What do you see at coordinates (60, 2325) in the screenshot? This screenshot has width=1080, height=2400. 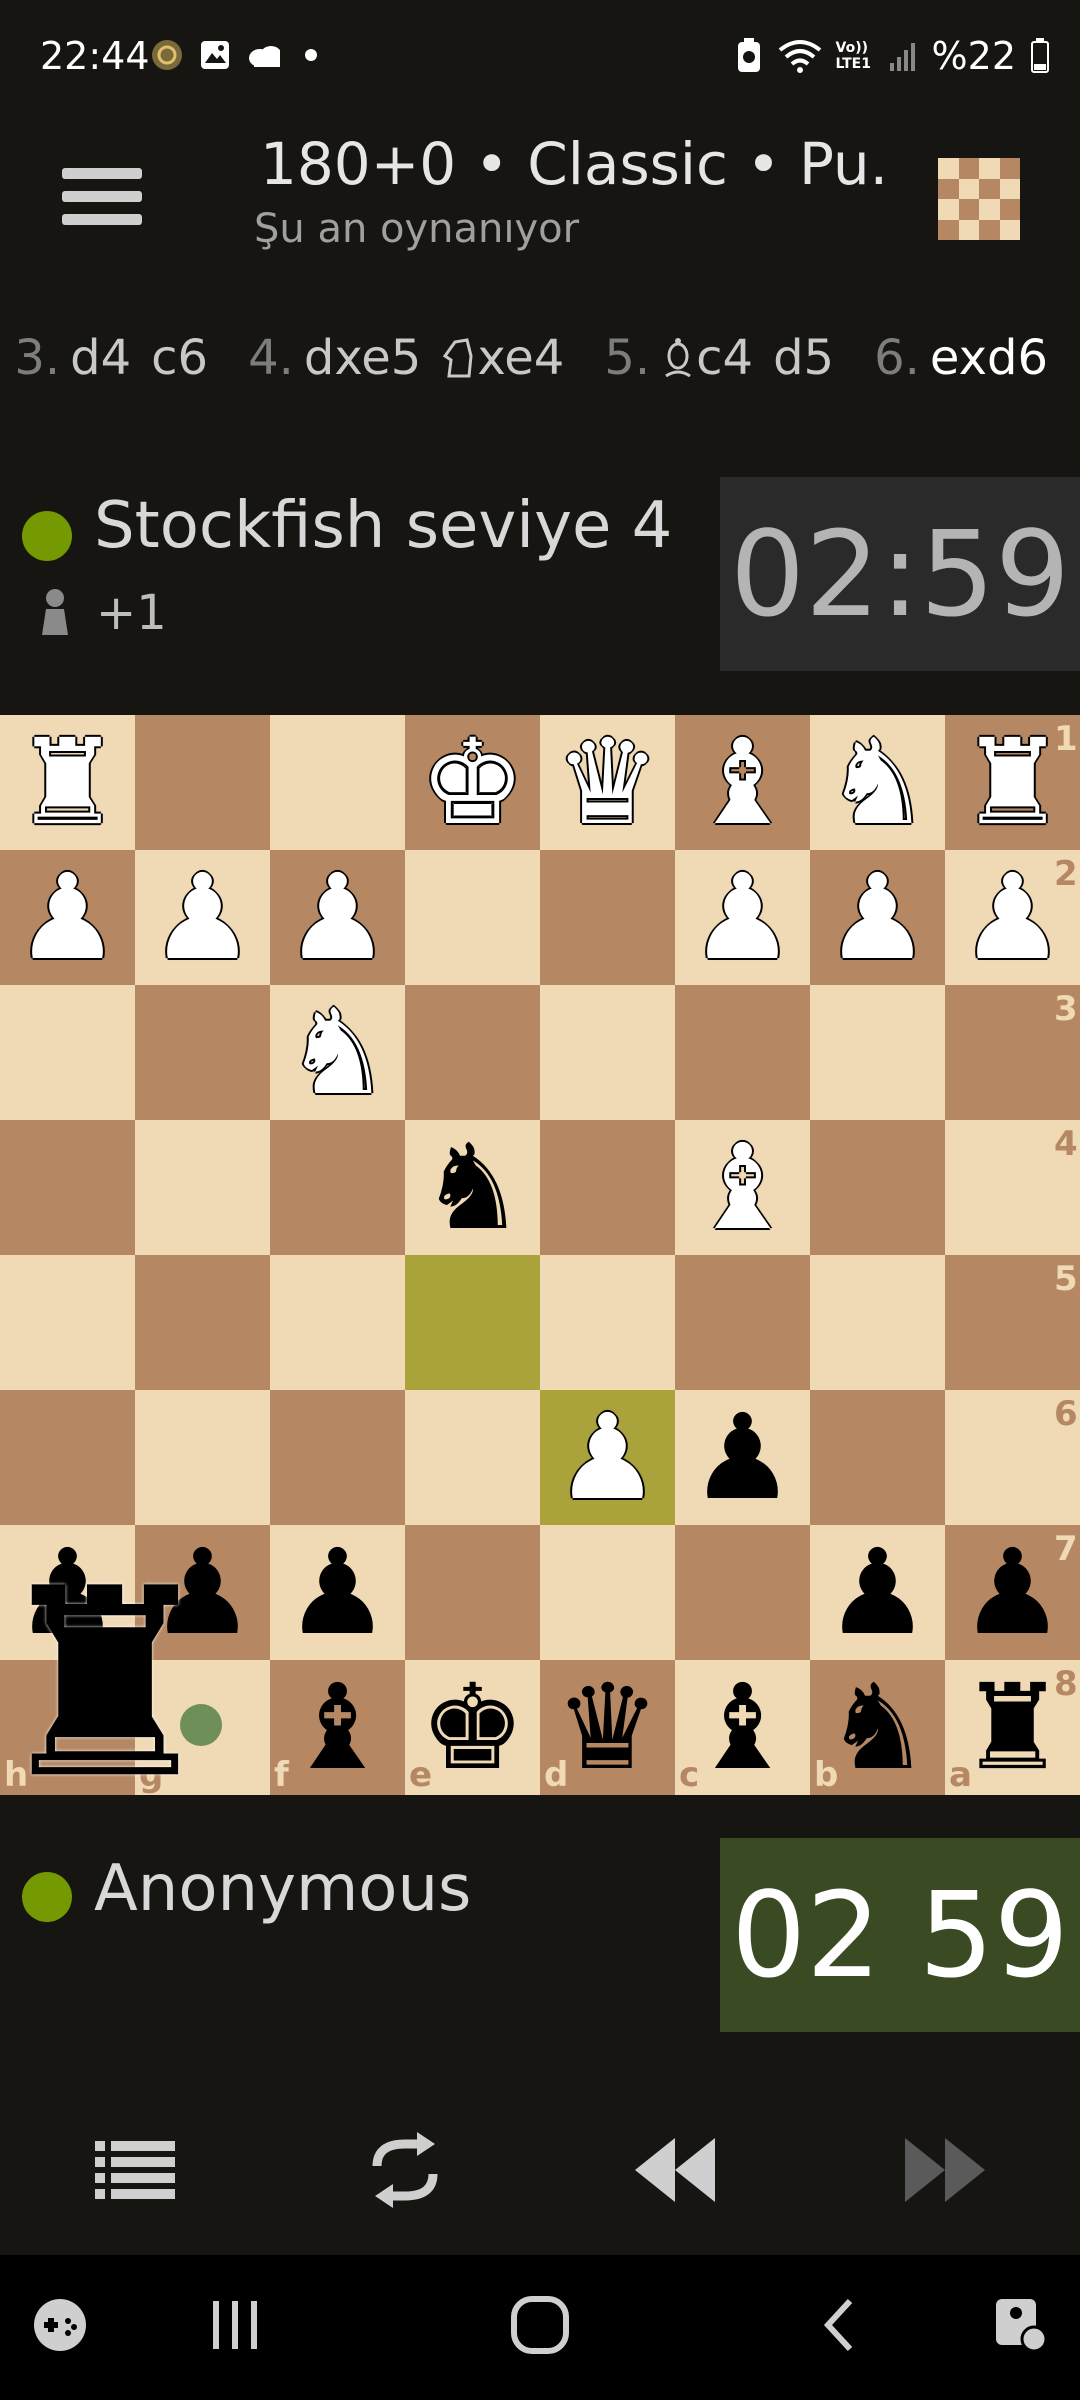 I see `game-launcher-icon` at bounding box center [60, 2325].